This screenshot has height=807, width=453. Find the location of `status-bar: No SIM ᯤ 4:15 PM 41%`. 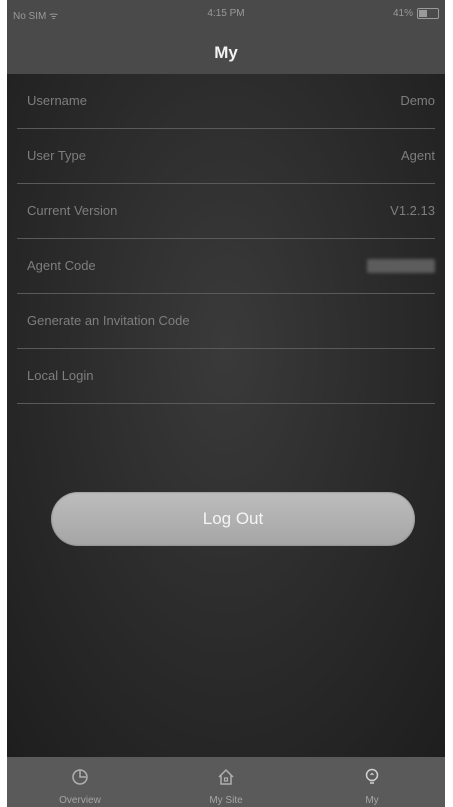

status-bar: No SIM ᯤ 4:15 PM 41% is located at coordinates (226, 15).